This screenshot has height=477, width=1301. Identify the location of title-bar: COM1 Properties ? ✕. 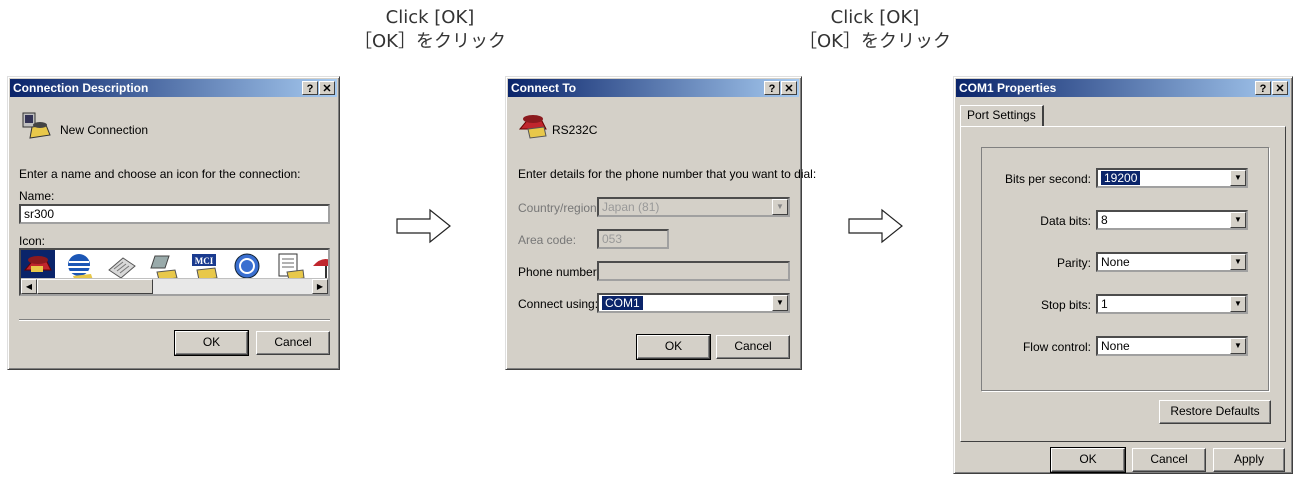
(1123, 88).